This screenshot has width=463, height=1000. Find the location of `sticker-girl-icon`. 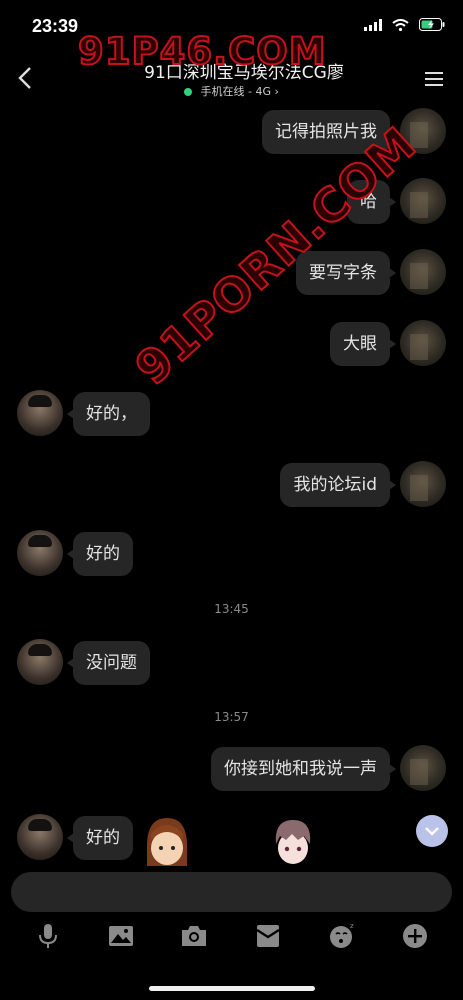

sticker-girl-icon is located at coordinates (167, 841).